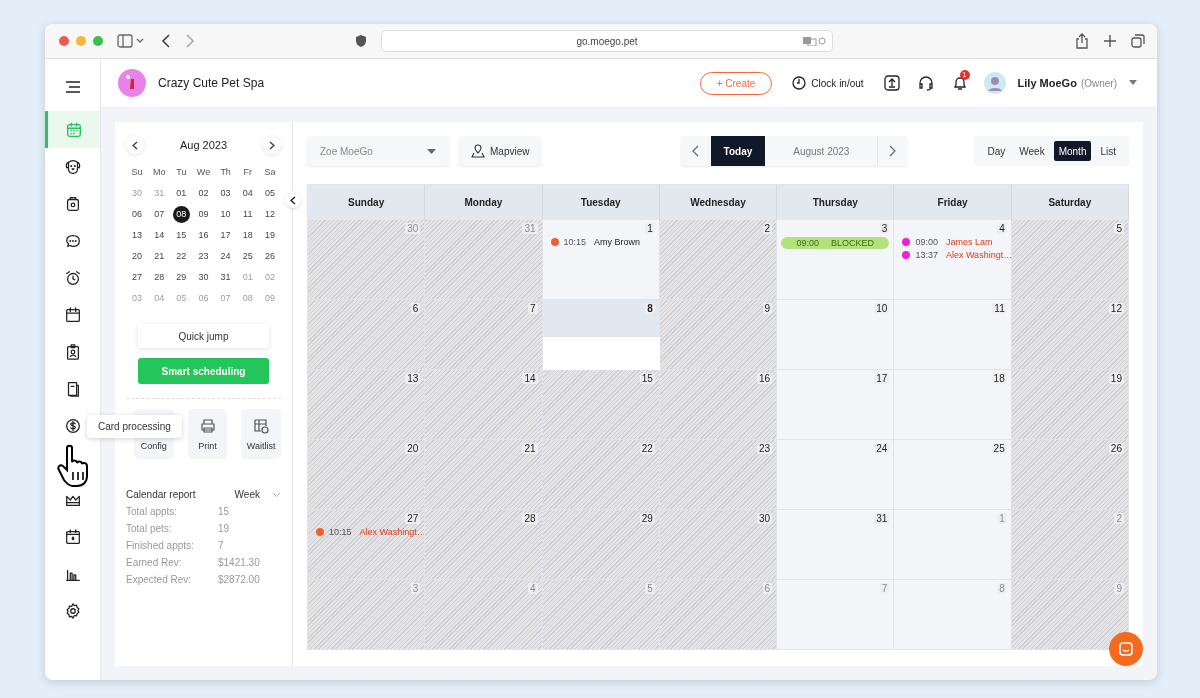 The image size is (1200, 698). What do you see at coordinates (413, 448) in the screenshot?
I see `day-number: 20` at bounding box center [413, 448].